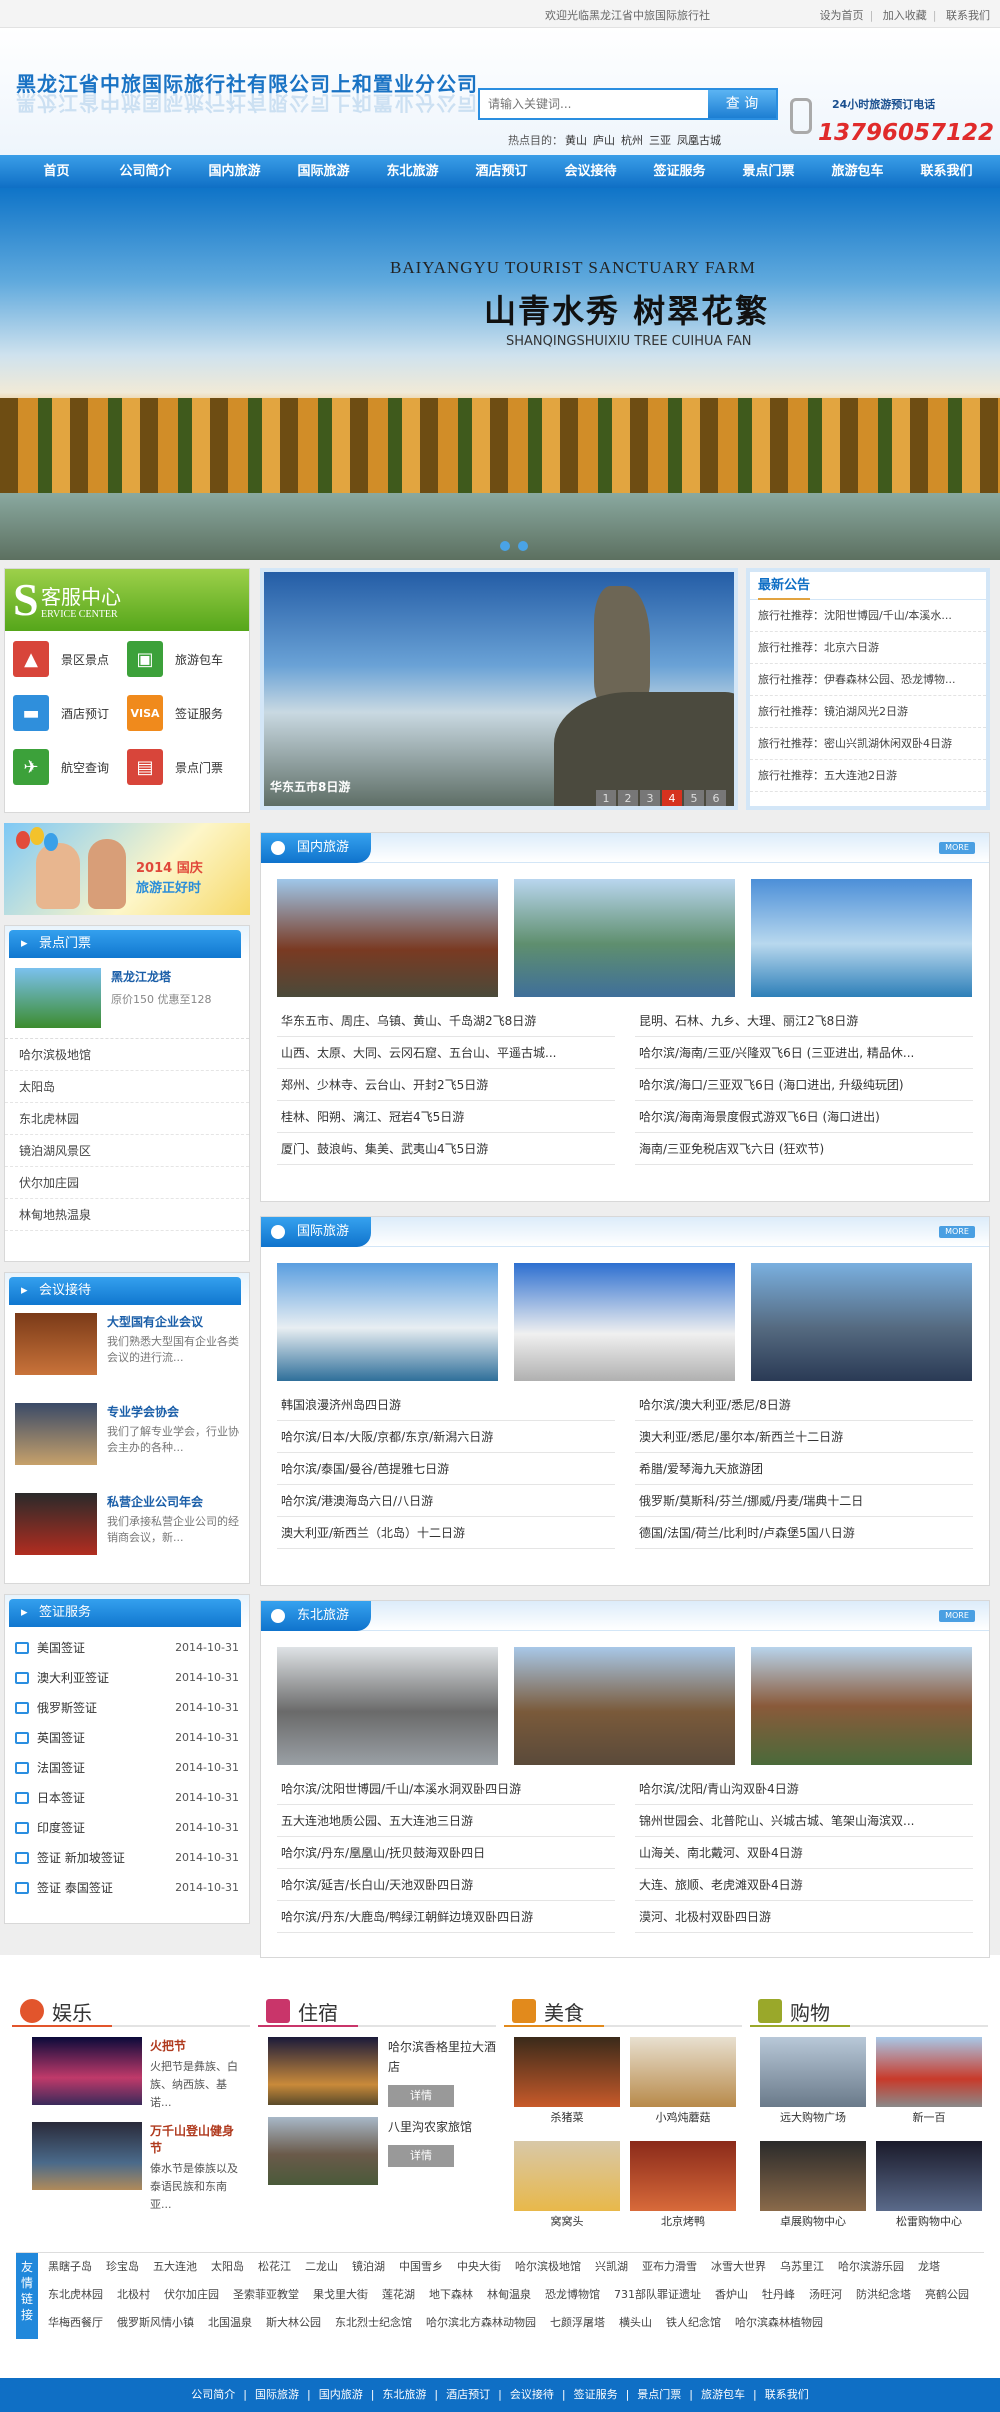 Image resolution: width=1000 pixels, height=2412 pixels. Describe the element at coordinates (446, 1885) in the screenshot. I see `route-item: 哈尔滨/延吉/长白山/天池双卧四日游` at that location.